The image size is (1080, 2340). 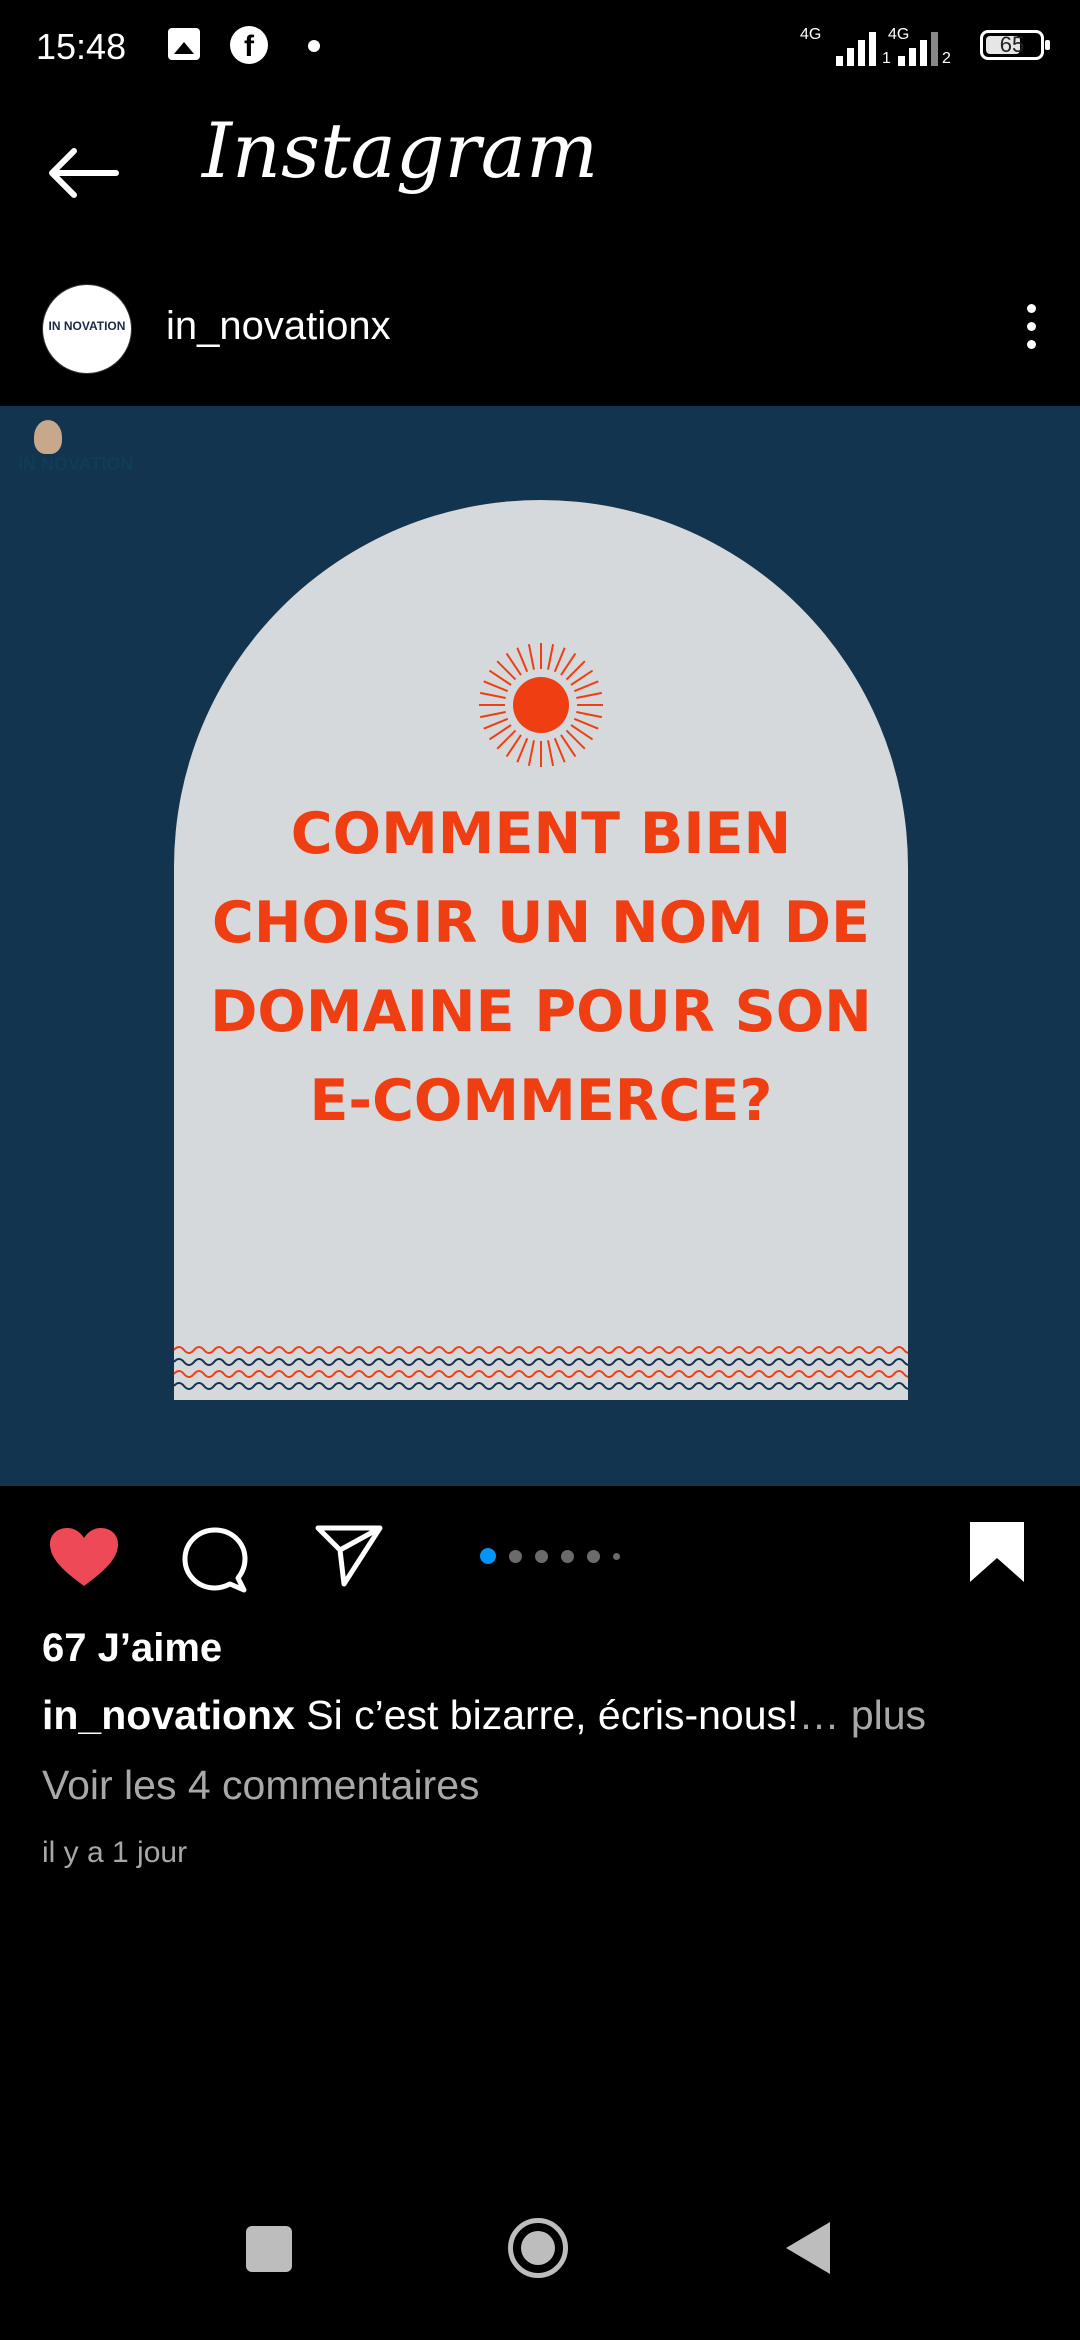 I want to click on watermark-text: IN NOVATION, so click(x=76, y=464).